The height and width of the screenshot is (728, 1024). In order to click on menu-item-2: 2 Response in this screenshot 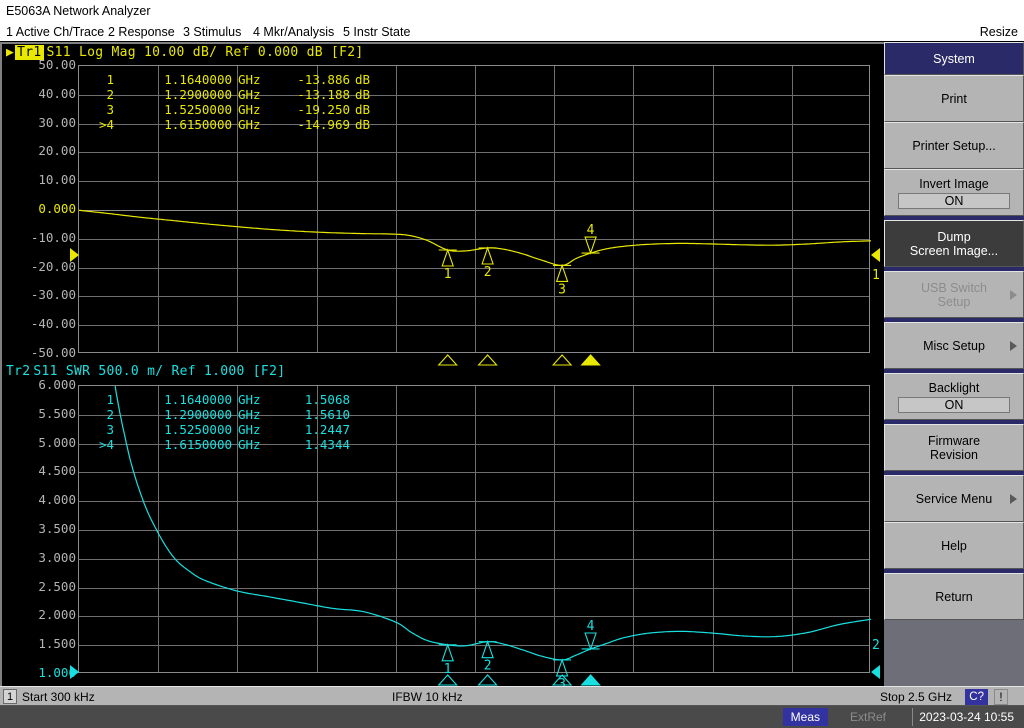, I will do `click(141, 32)`.